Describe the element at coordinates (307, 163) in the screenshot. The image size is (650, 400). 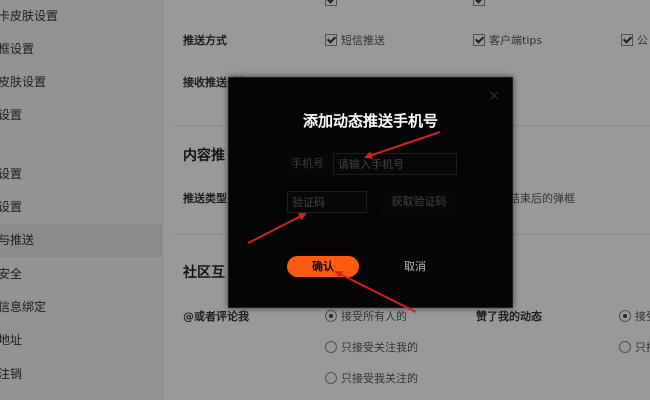
I see `phone-label: 手机号` at that location.